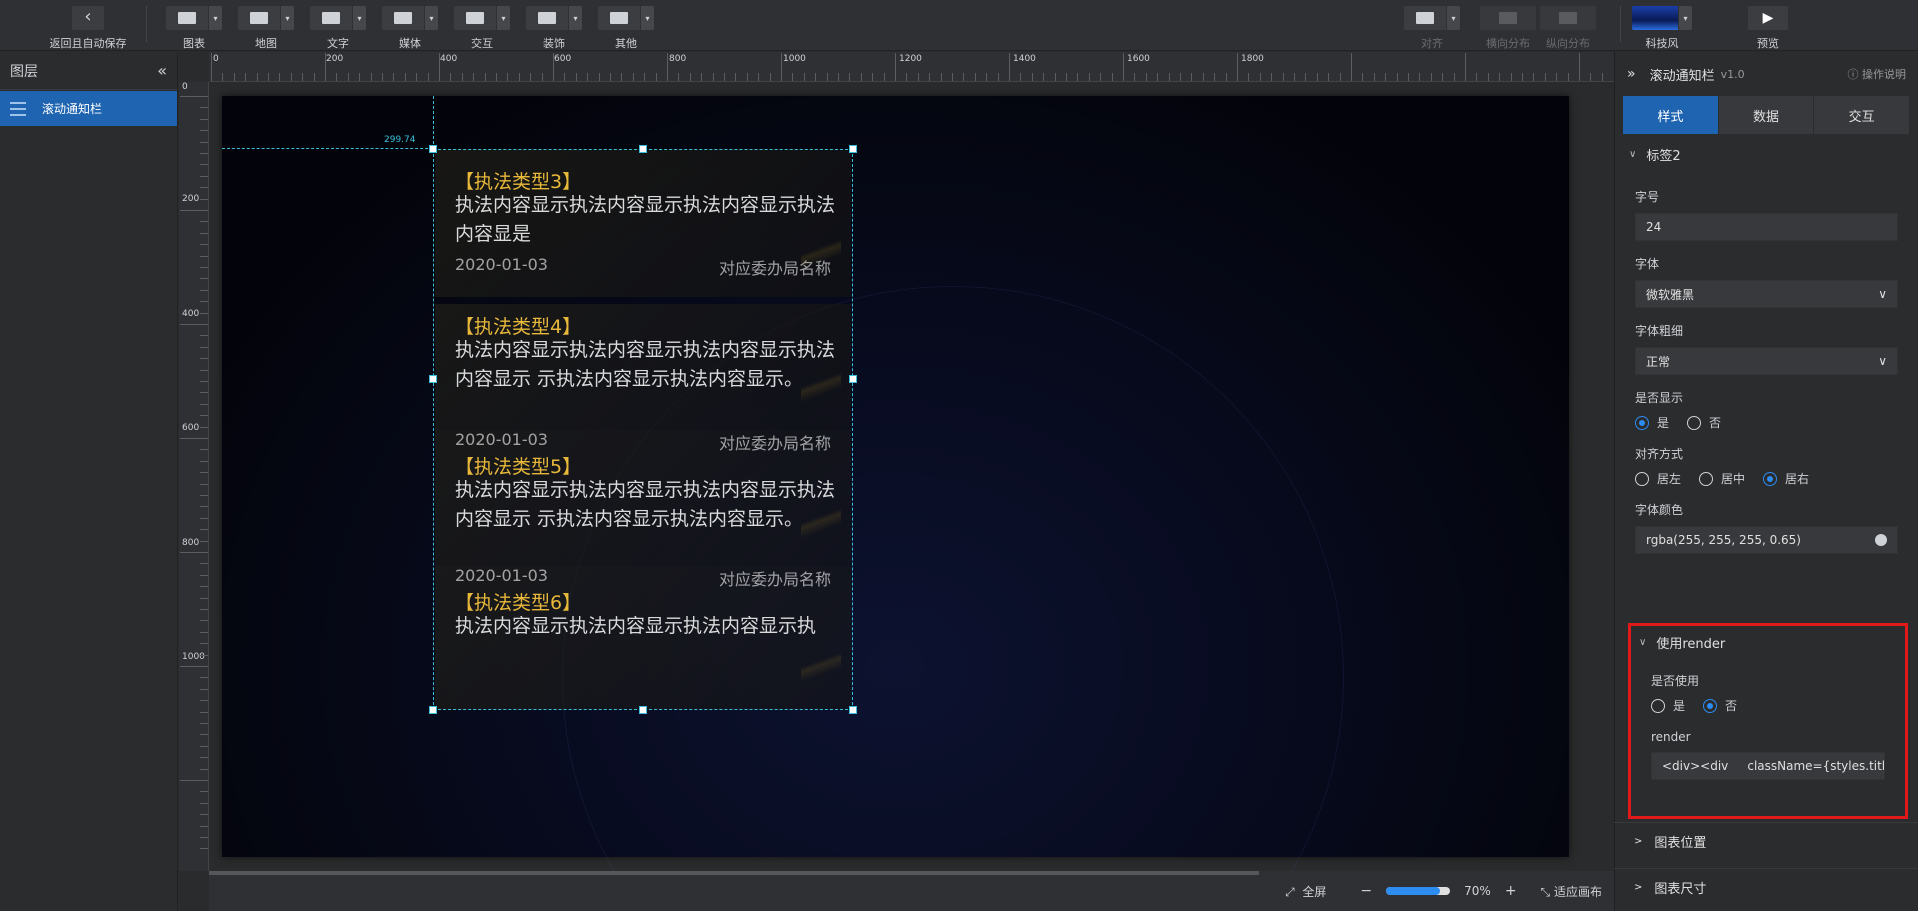  Describe the element at coordinates (1508, 28) in the screenshot. I see `h-distribute-button: 横向分布` at that location.